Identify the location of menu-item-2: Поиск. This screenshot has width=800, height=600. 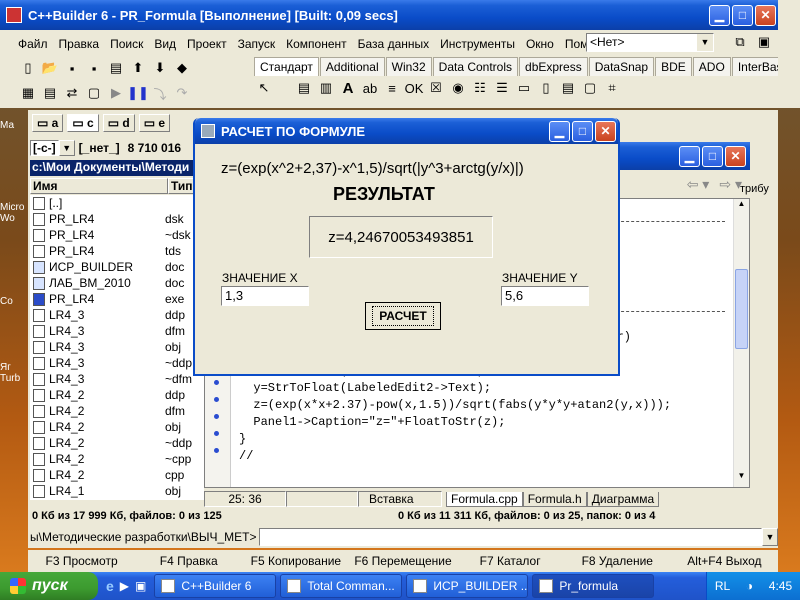
(126, 44).